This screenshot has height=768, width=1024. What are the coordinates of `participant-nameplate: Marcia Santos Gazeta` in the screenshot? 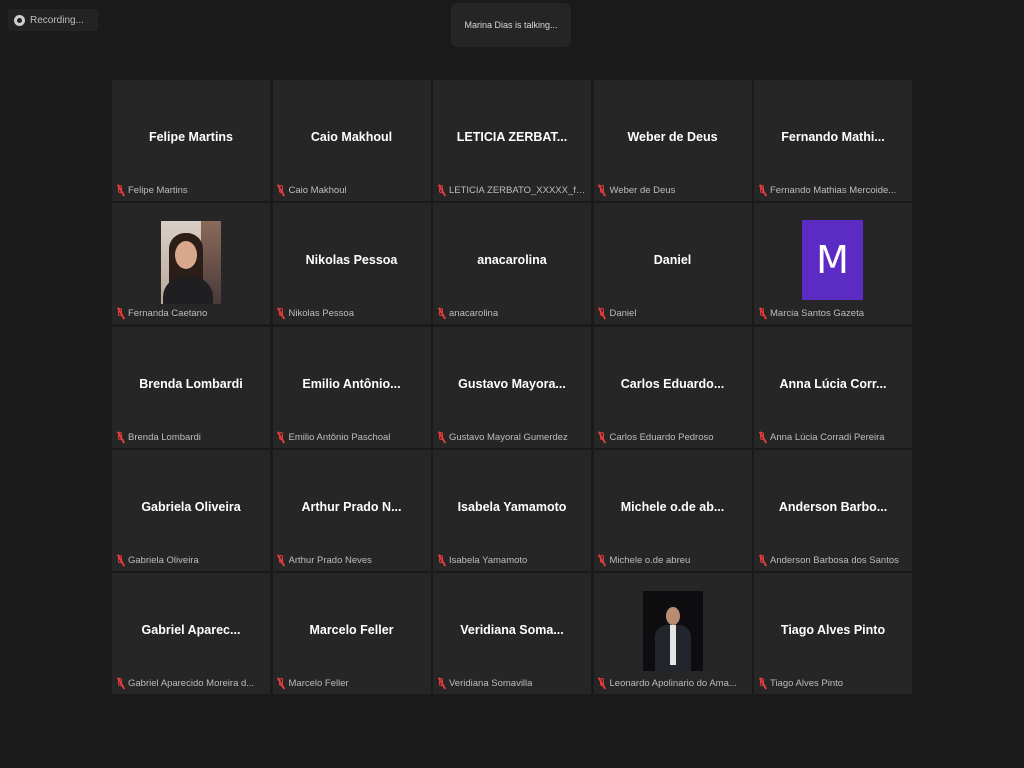 It's located at (833, 313).